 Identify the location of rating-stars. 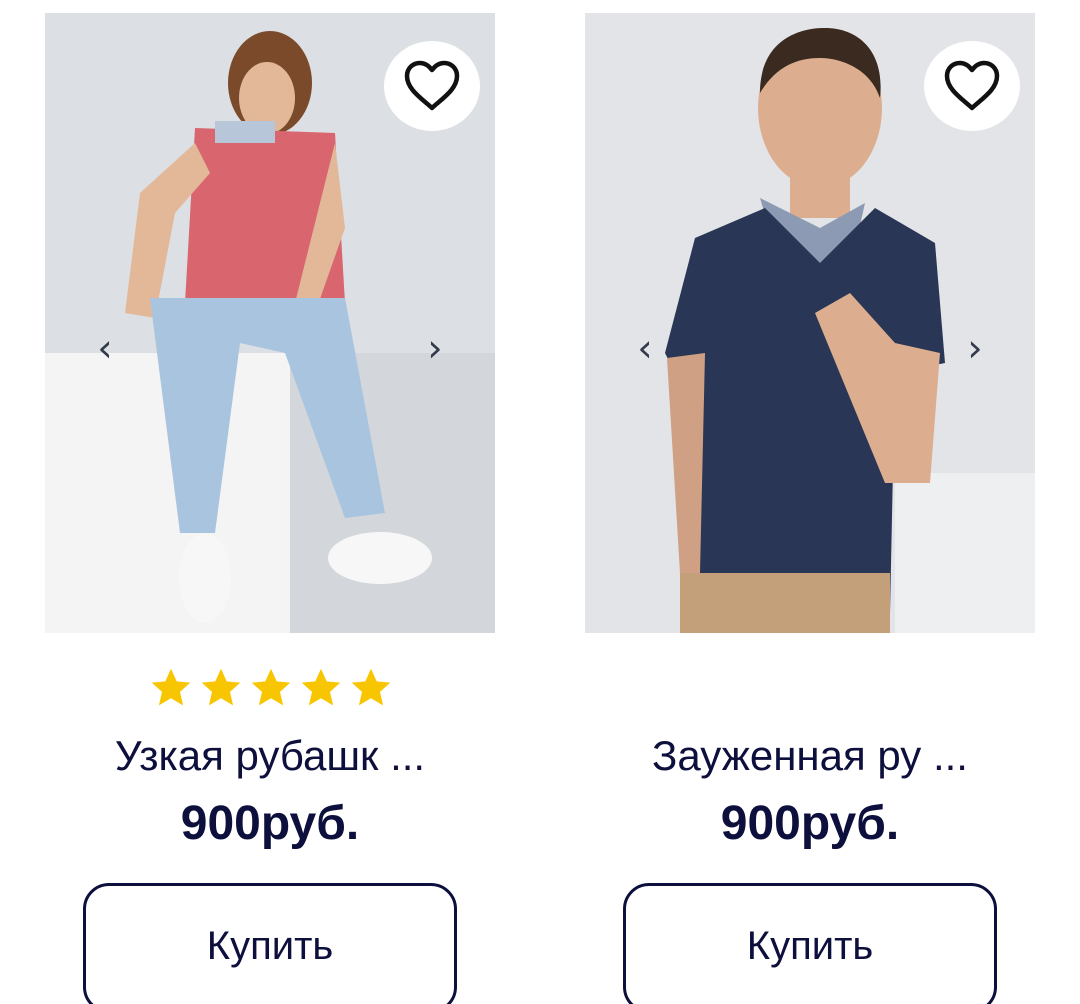
(271, 689).